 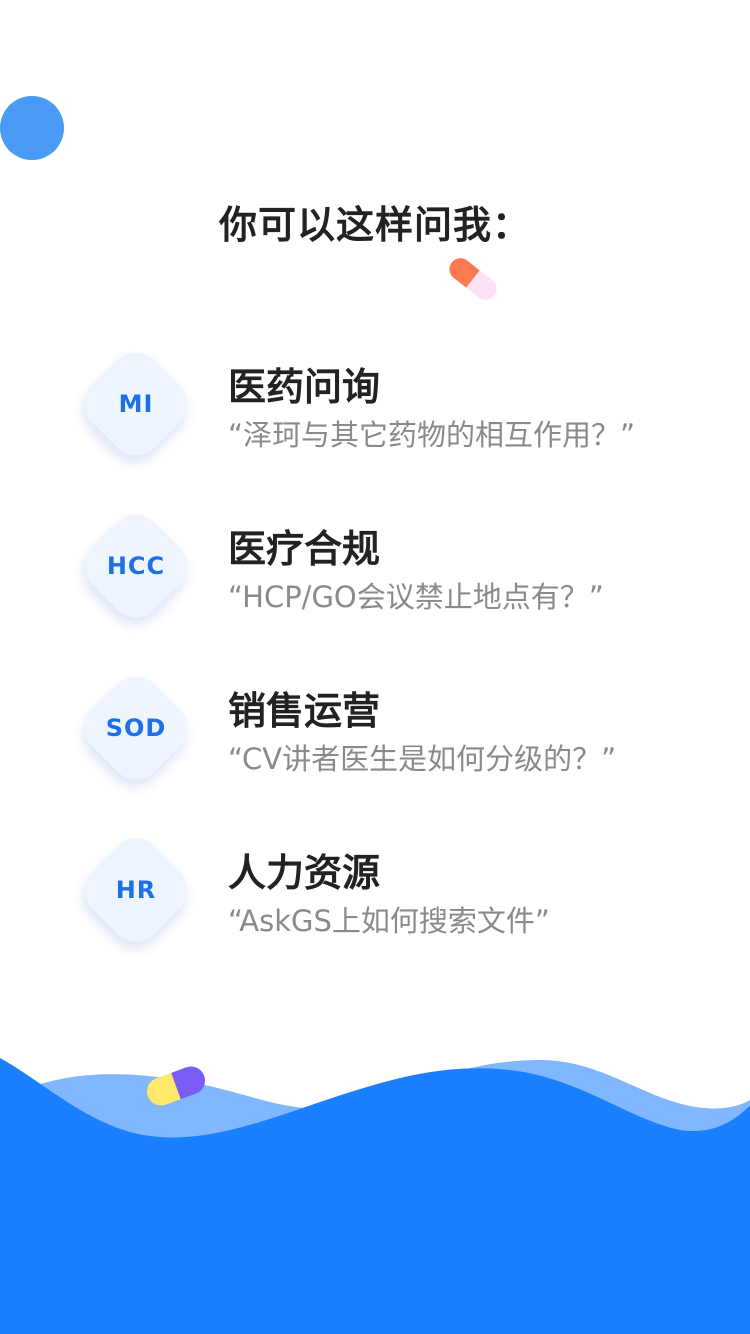 I want to click on topic-title: 医疗合规, so click(x=304, y=549).